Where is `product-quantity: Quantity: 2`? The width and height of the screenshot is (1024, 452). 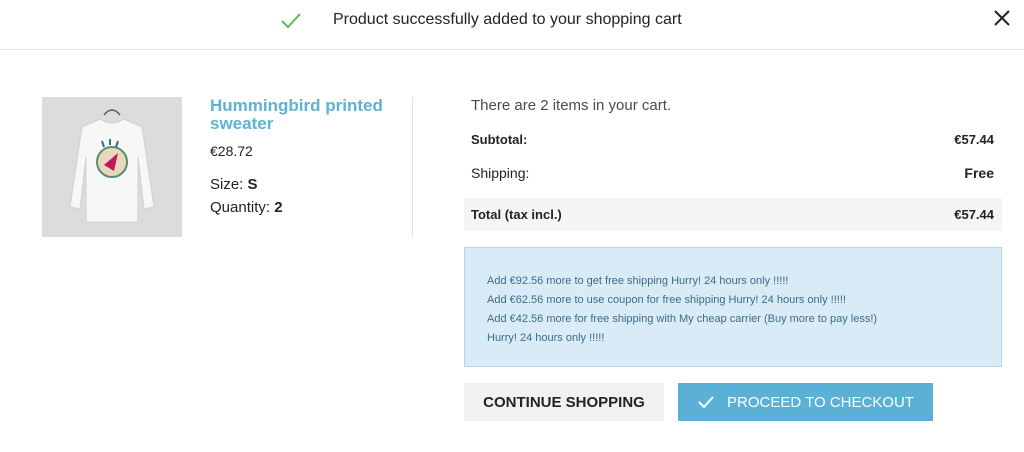
product-quantity: Quantity: 2 is located at coordinates (246, 207).